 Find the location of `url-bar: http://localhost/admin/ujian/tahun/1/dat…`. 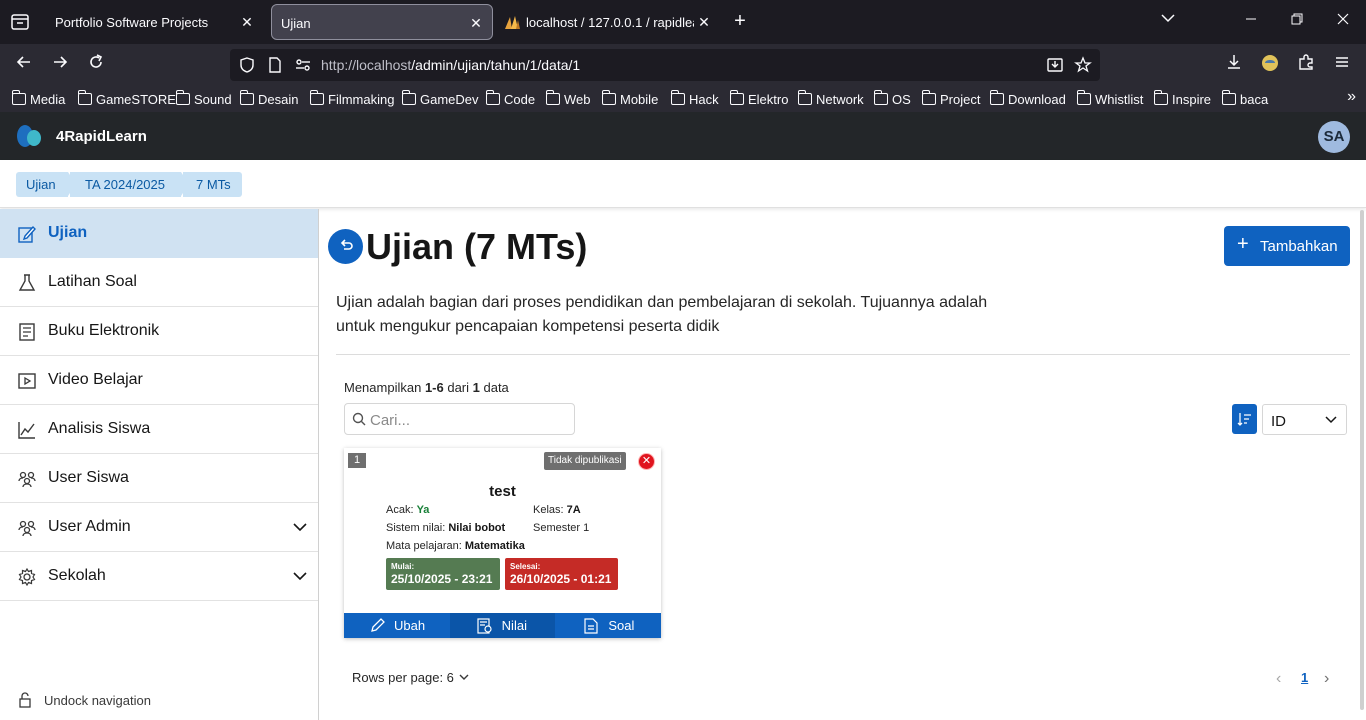

url-bar: http://localhost/admin/ujian/tahun/1/dat… is located at coordinates (665, 65).